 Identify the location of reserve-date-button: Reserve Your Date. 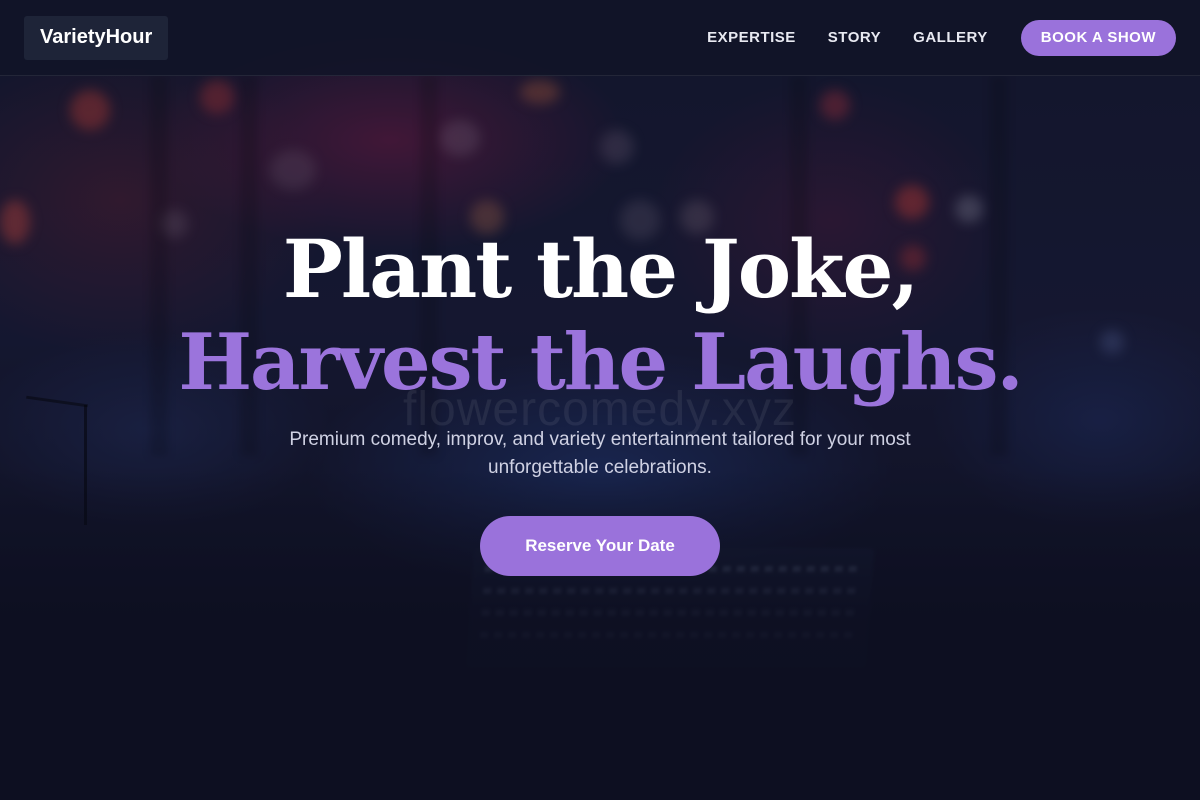
(600, 546).